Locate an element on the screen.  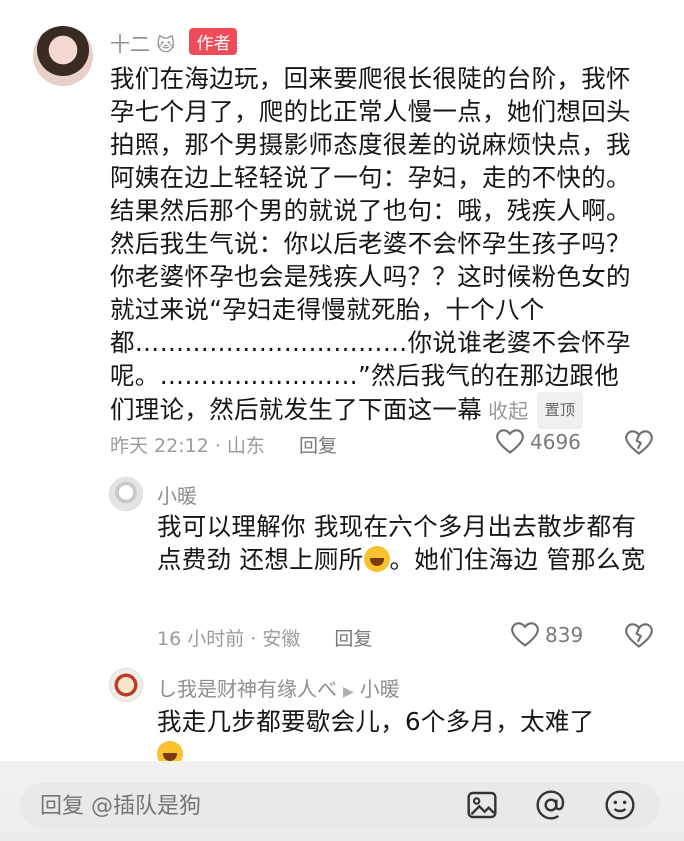
username: し我是财神有缘人べ ▶ 小暖 is located at coordinates (278, 687).